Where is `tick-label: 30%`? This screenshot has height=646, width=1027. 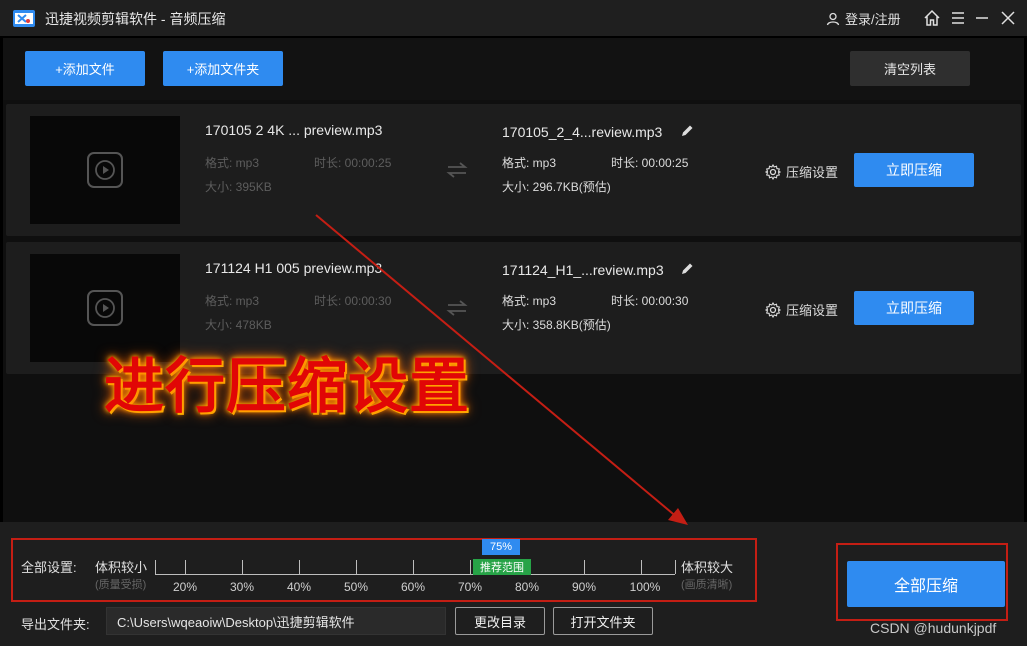 tick-label: 30% is located at coordinates (242, 587).